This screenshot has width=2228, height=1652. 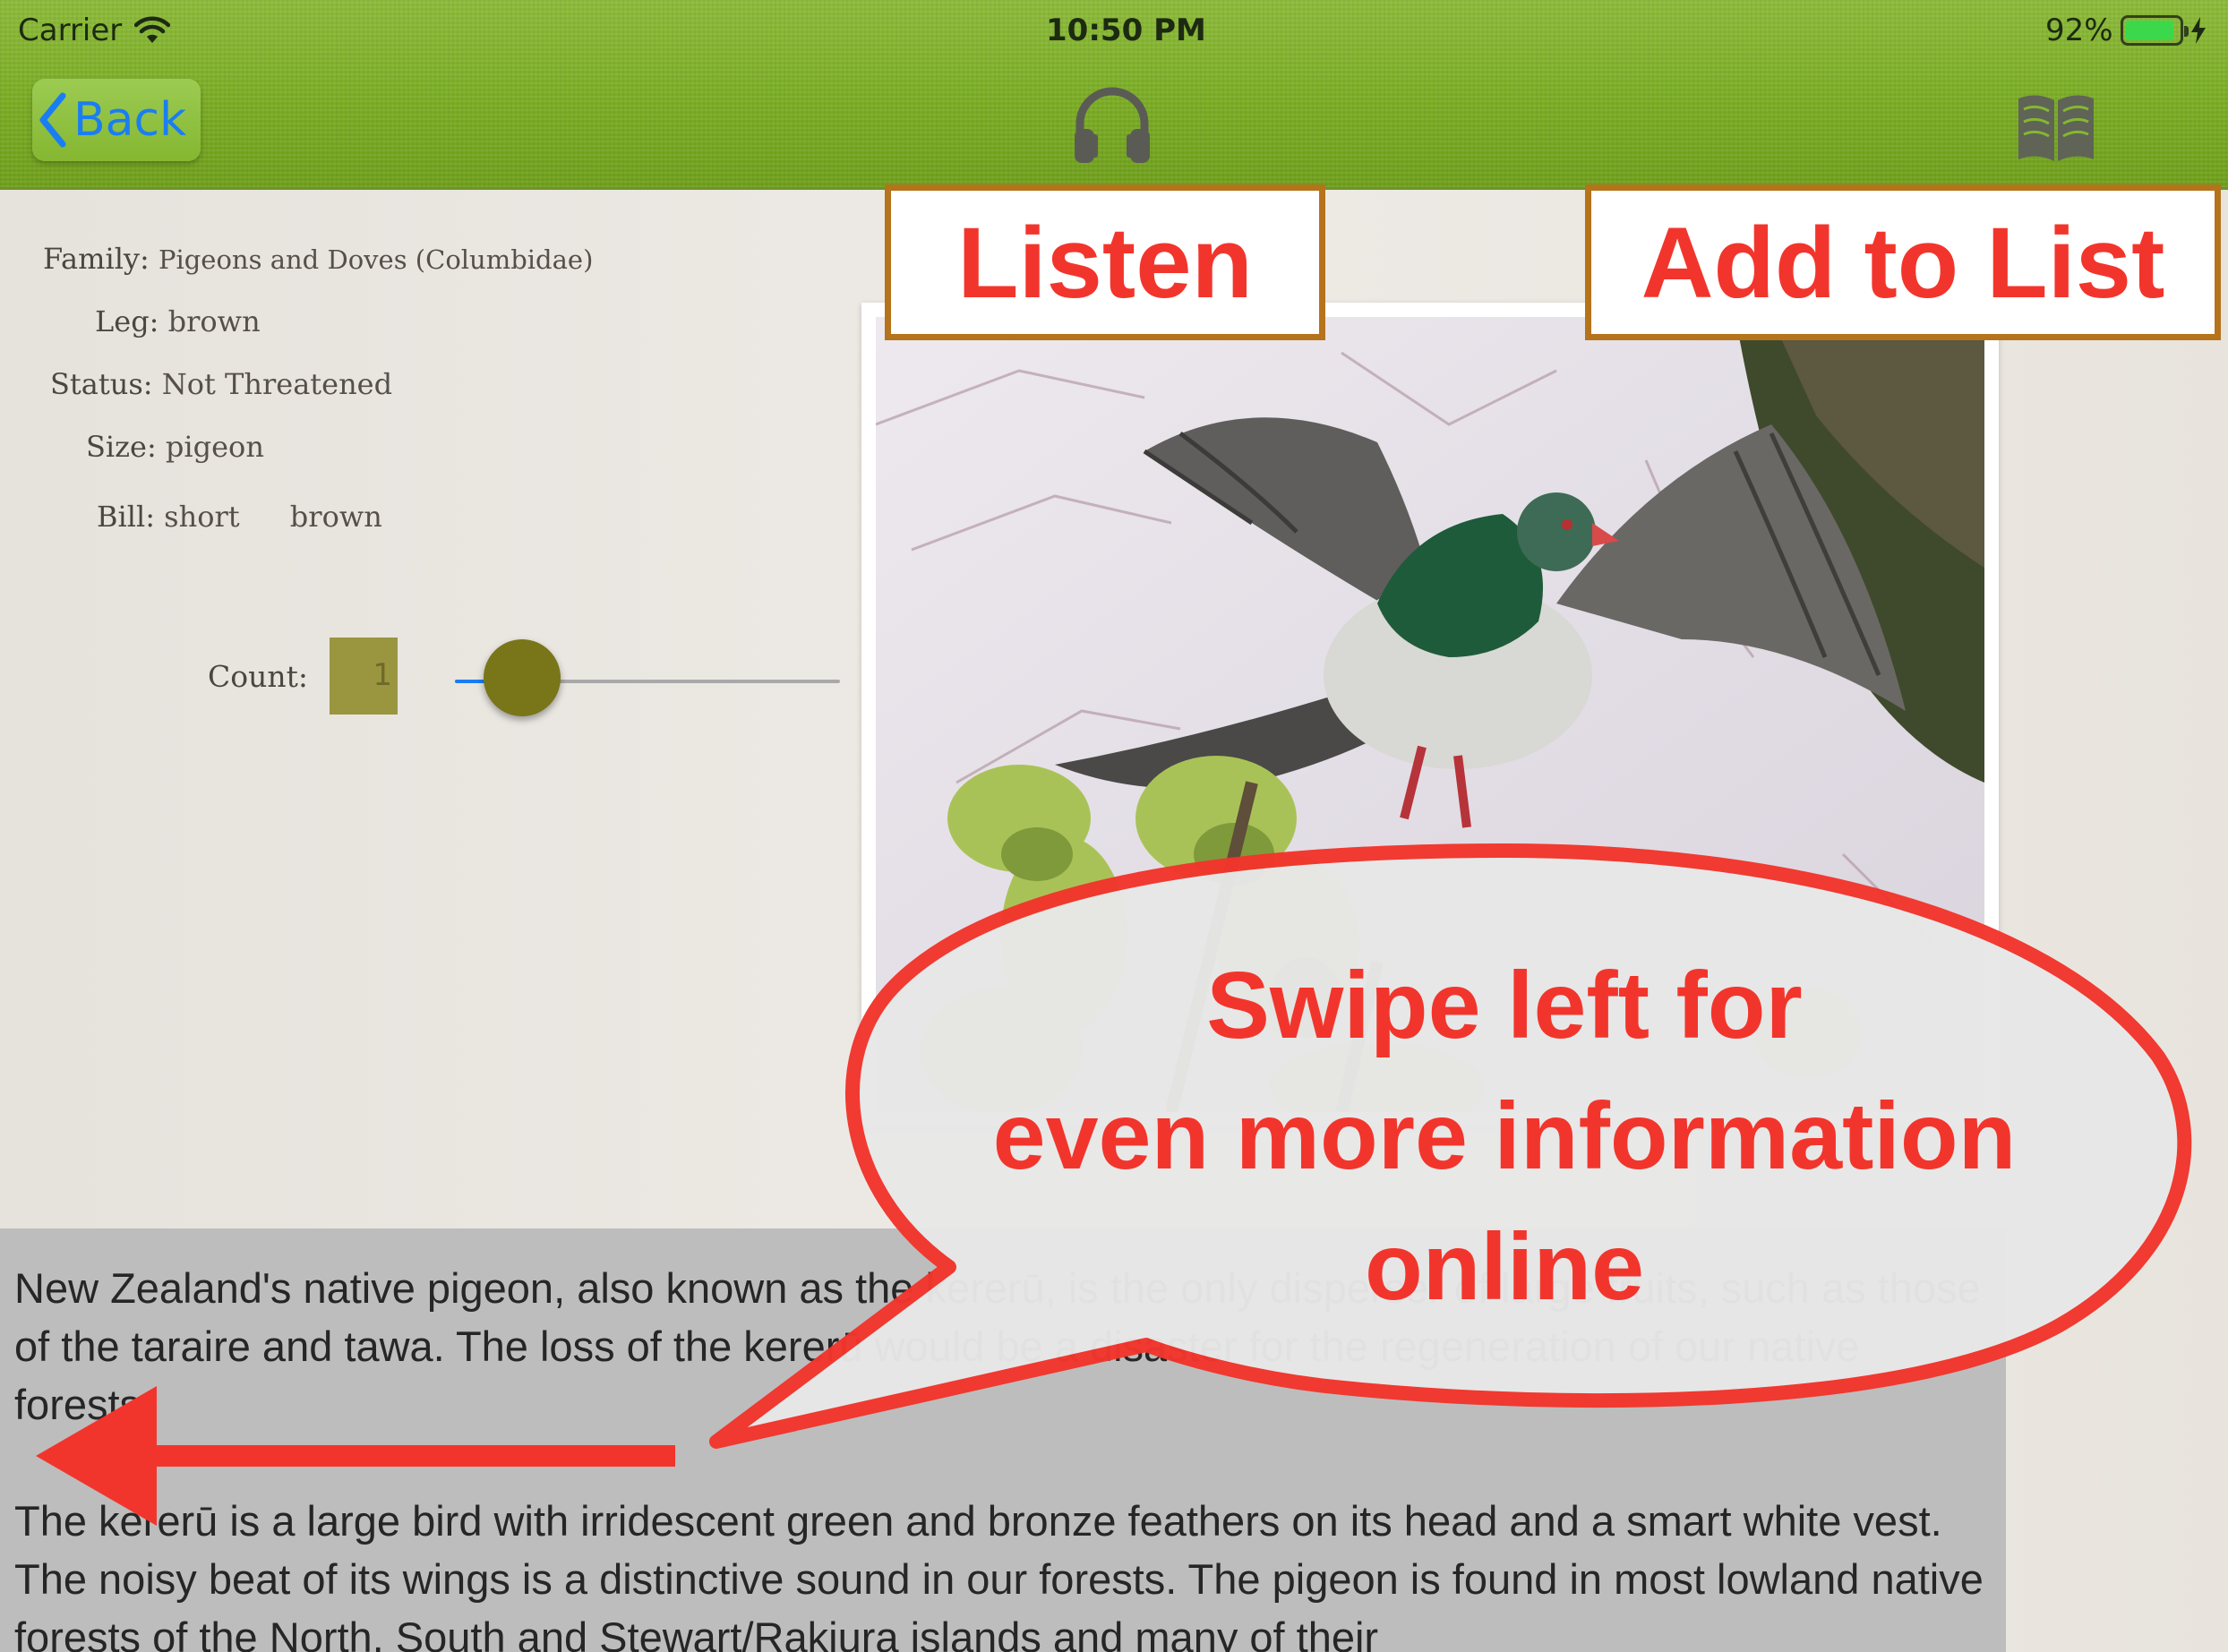 What do you see at coordinates (259, 676) in the screenshot?
I see `count-label: Count:` at bounding box center [259, 676].